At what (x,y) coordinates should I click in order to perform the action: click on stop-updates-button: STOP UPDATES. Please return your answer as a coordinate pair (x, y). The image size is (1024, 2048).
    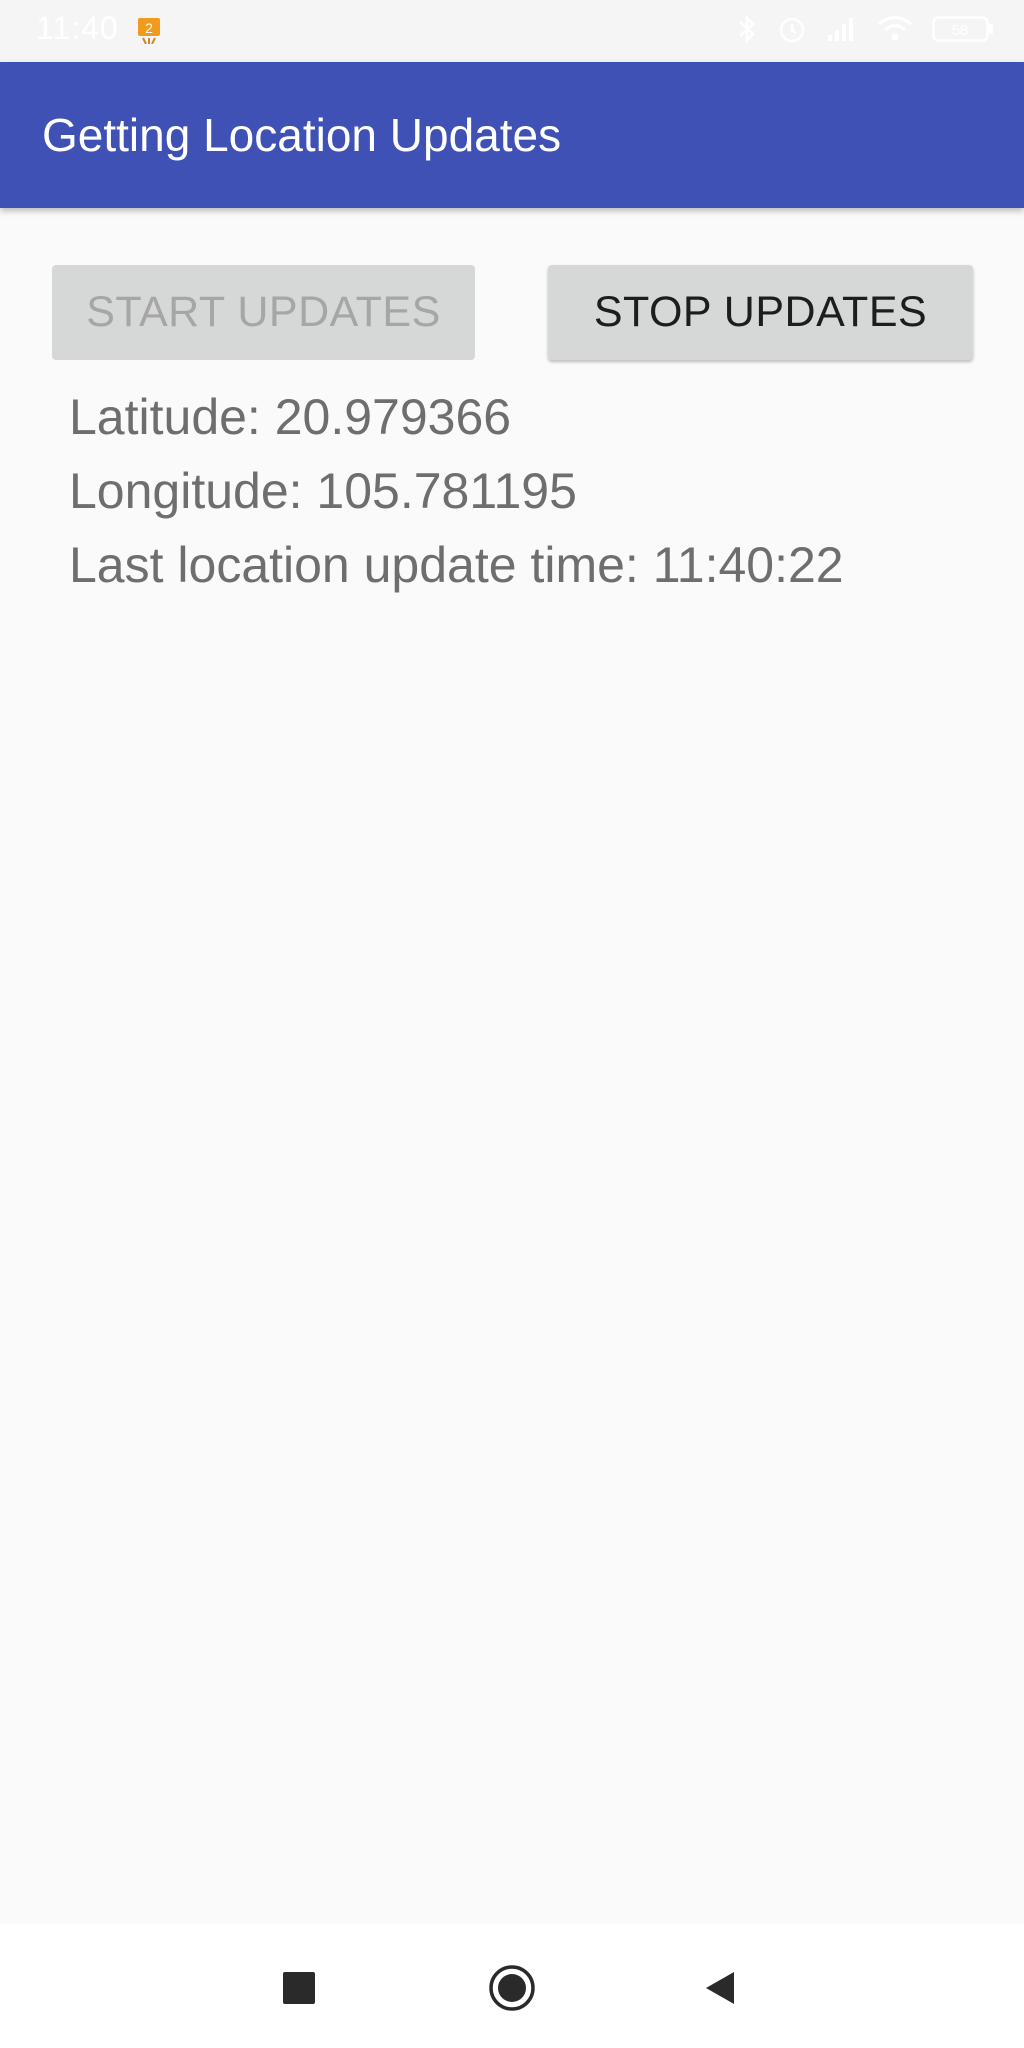
    Looking at the image, I should click on (760, 312).